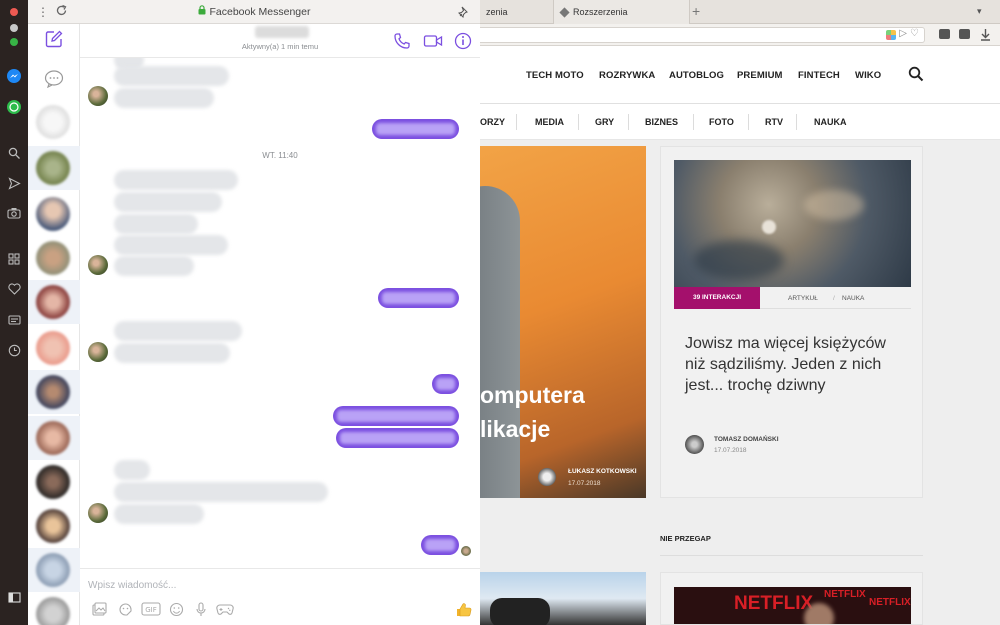  Describe the element at coordinates (985, 34) in the screenshot. I see `download-icon` at that location.